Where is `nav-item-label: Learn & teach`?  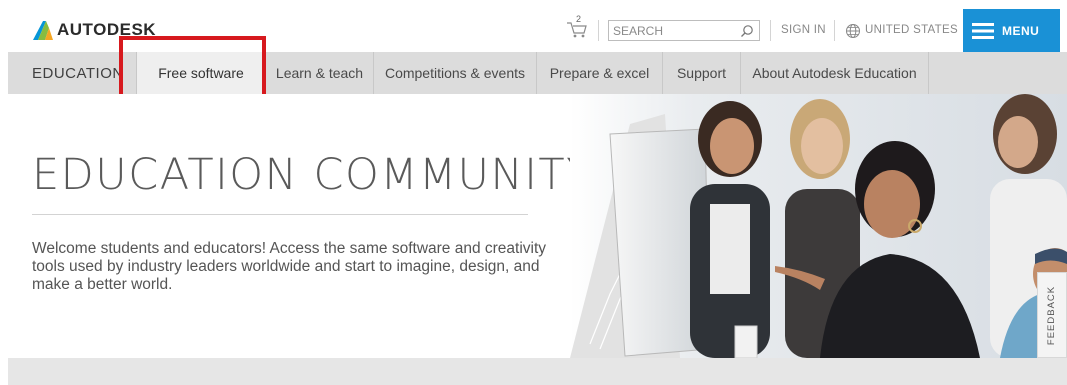
nav-item-label: Learn & teach is located at coordinates (319, 73).